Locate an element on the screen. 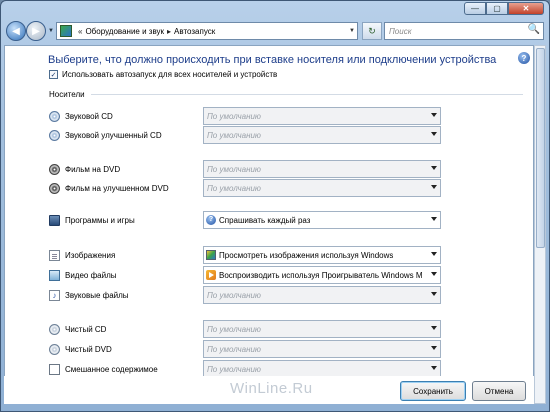 This screenshot has width=550, height=412. search-icon: 🔍 is located at coordinates (534, 29).